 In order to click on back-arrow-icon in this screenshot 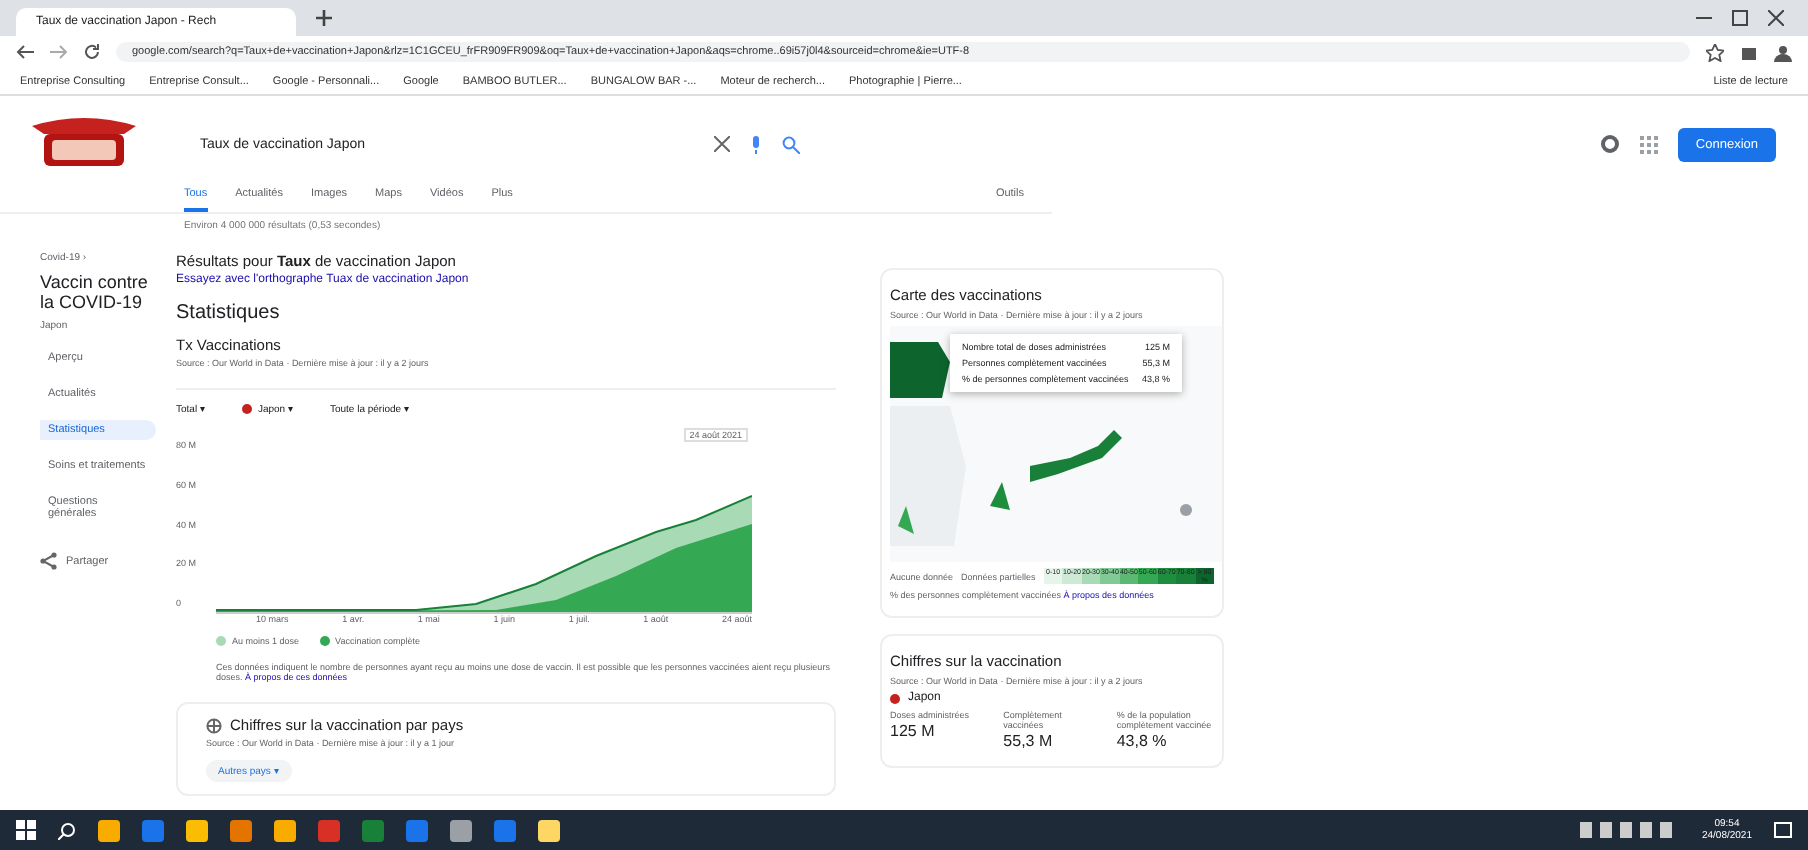, I will do `click(25, 52)`.